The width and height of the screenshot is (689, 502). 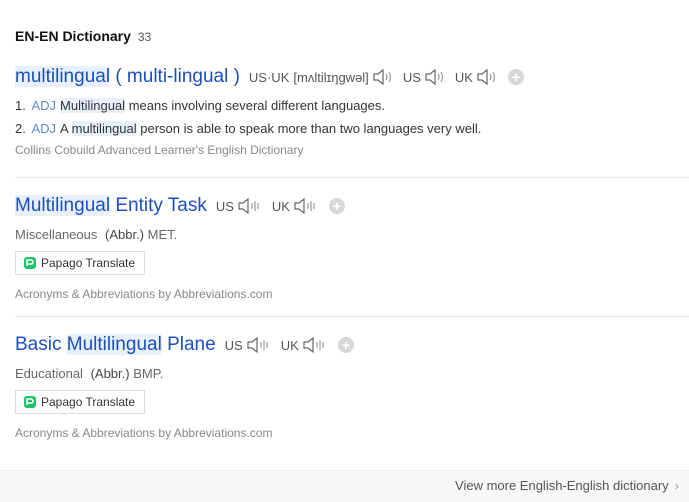 I want to click on headword-link: Basic Multilingual Plane, so click(x=115, y=345).